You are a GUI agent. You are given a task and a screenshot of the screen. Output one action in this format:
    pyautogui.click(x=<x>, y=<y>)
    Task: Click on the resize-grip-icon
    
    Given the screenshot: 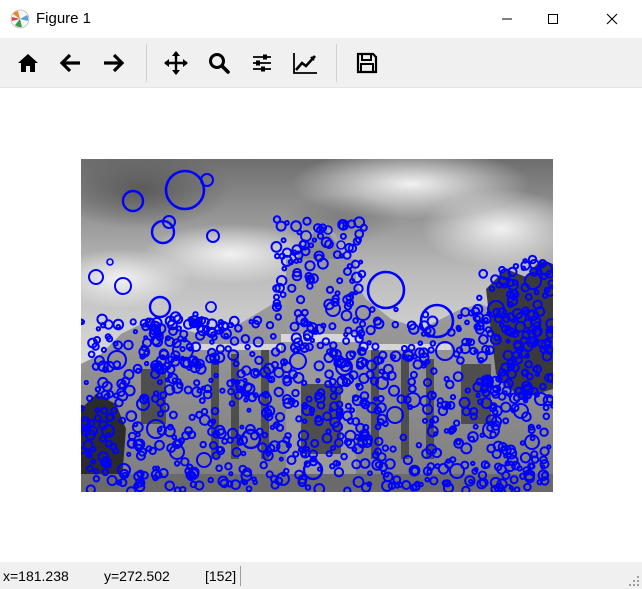 What is the action you would take?
    pyautogui.click(x=634, y=581)
    